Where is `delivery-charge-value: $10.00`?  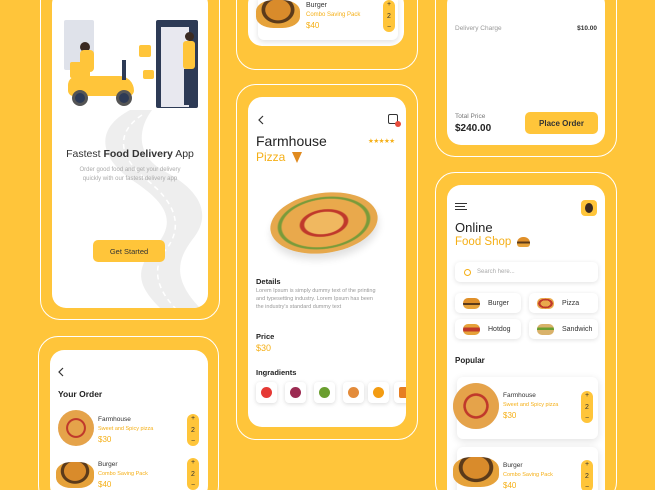 delivery-charge-value: $10.00 is located at coordinates (587, 28).